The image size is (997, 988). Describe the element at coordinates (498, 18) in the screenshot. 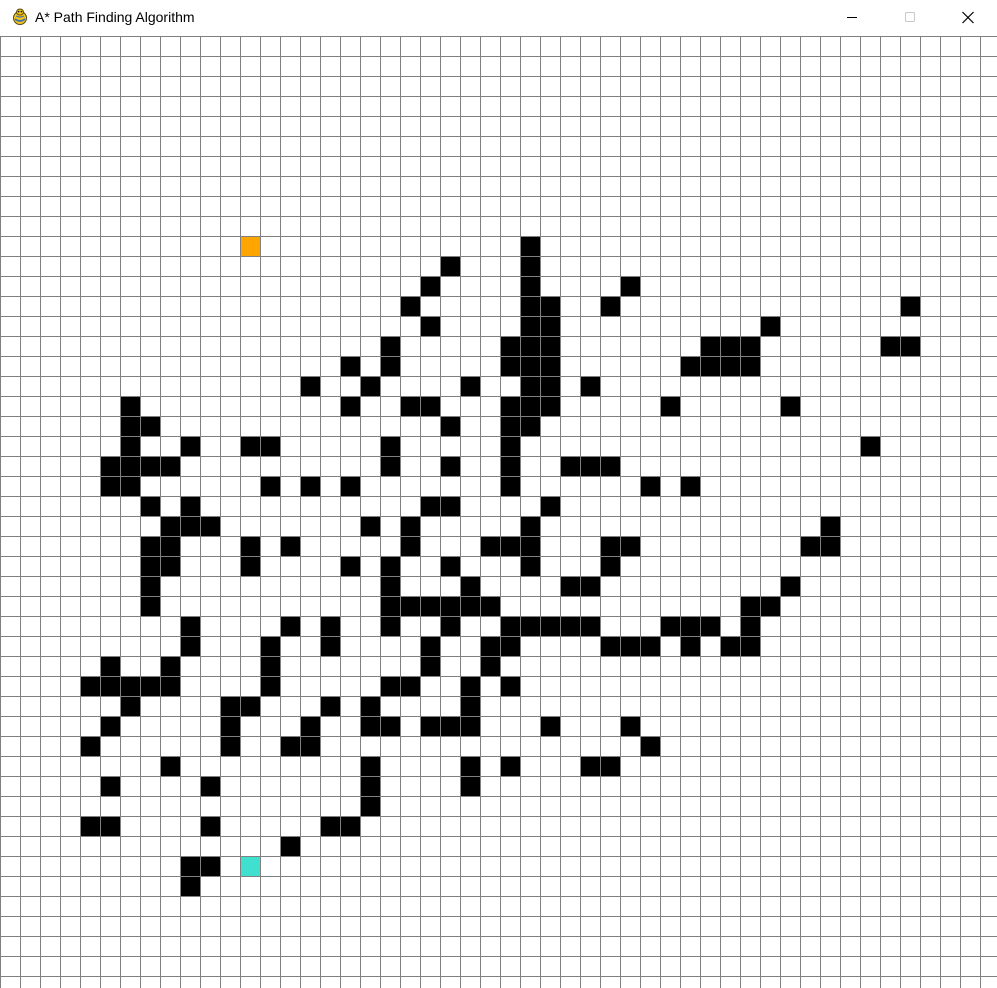

I see `title-bar: A* Path Finding Algorithm` at that location.